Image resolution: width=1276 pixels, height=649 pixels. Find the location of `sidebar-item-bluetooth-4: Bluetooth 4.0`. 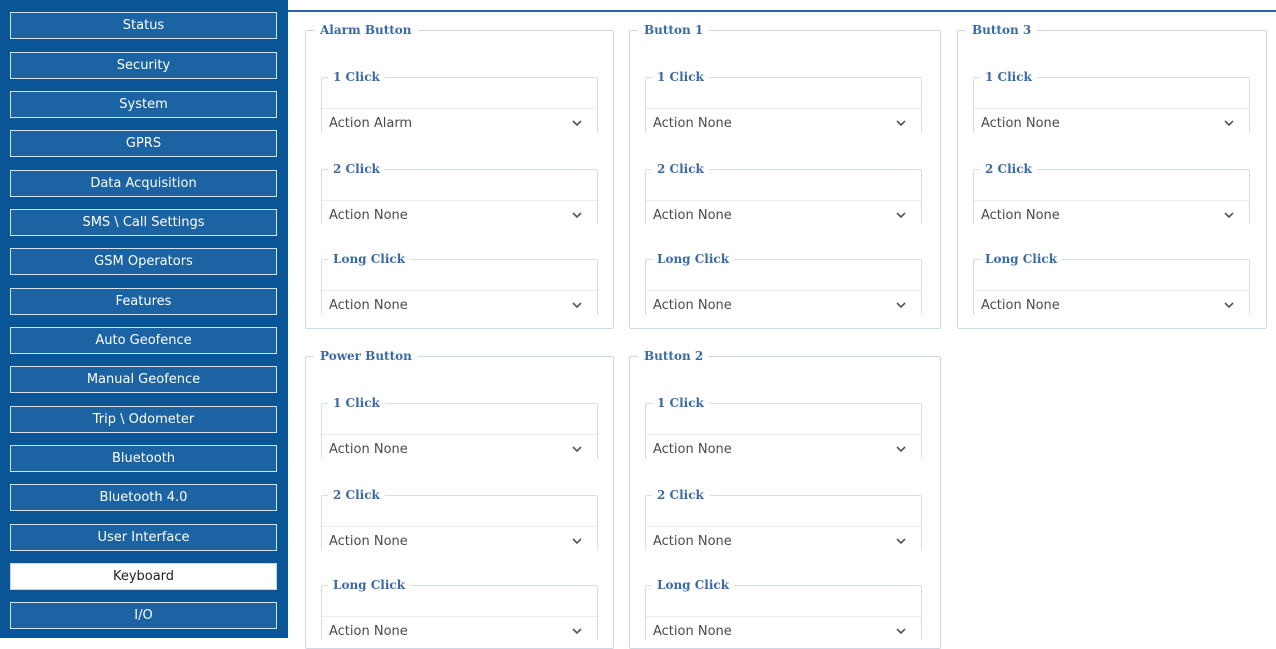

sidebar-item-bluetooth-4: Bluetooth 4.0 is located at coordinates (143, 497).